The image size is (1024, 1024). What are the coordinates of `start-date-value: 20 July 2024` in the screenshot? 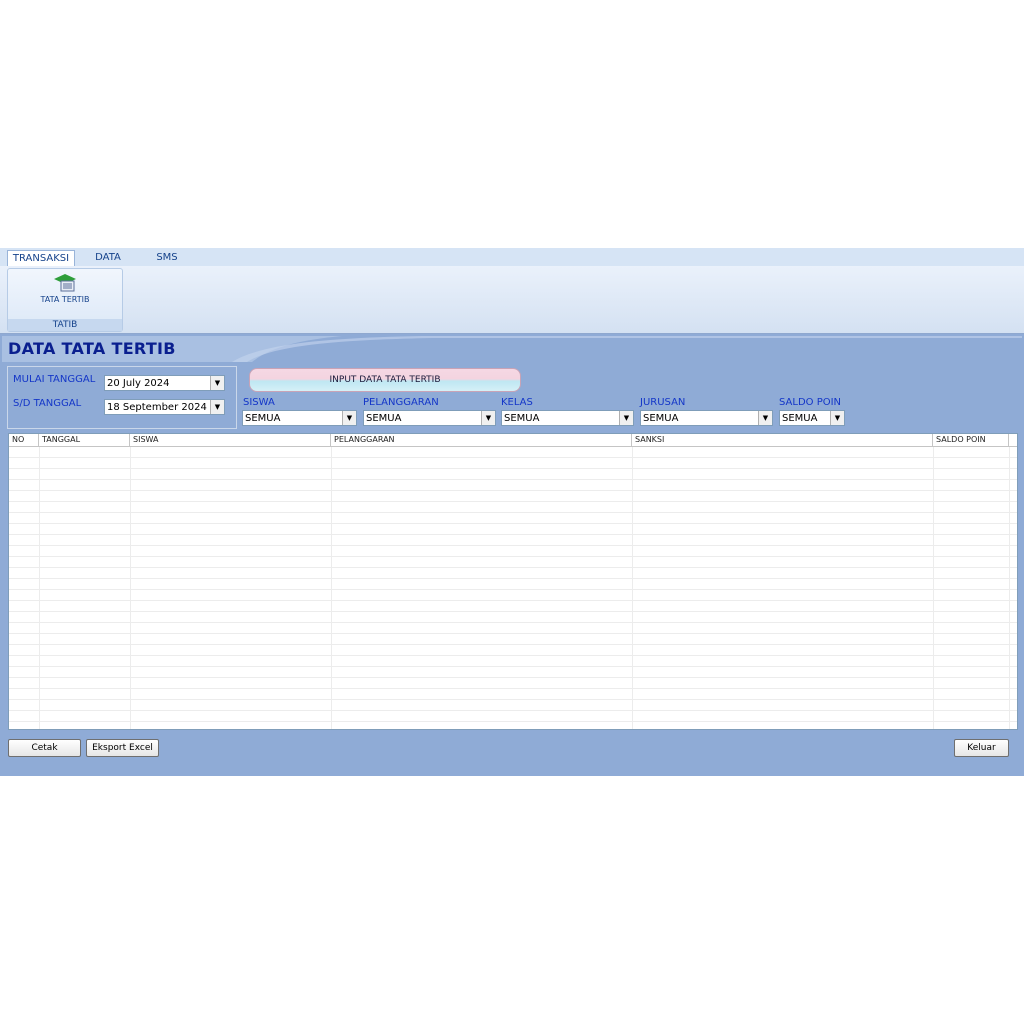 It's located at (138, 383).